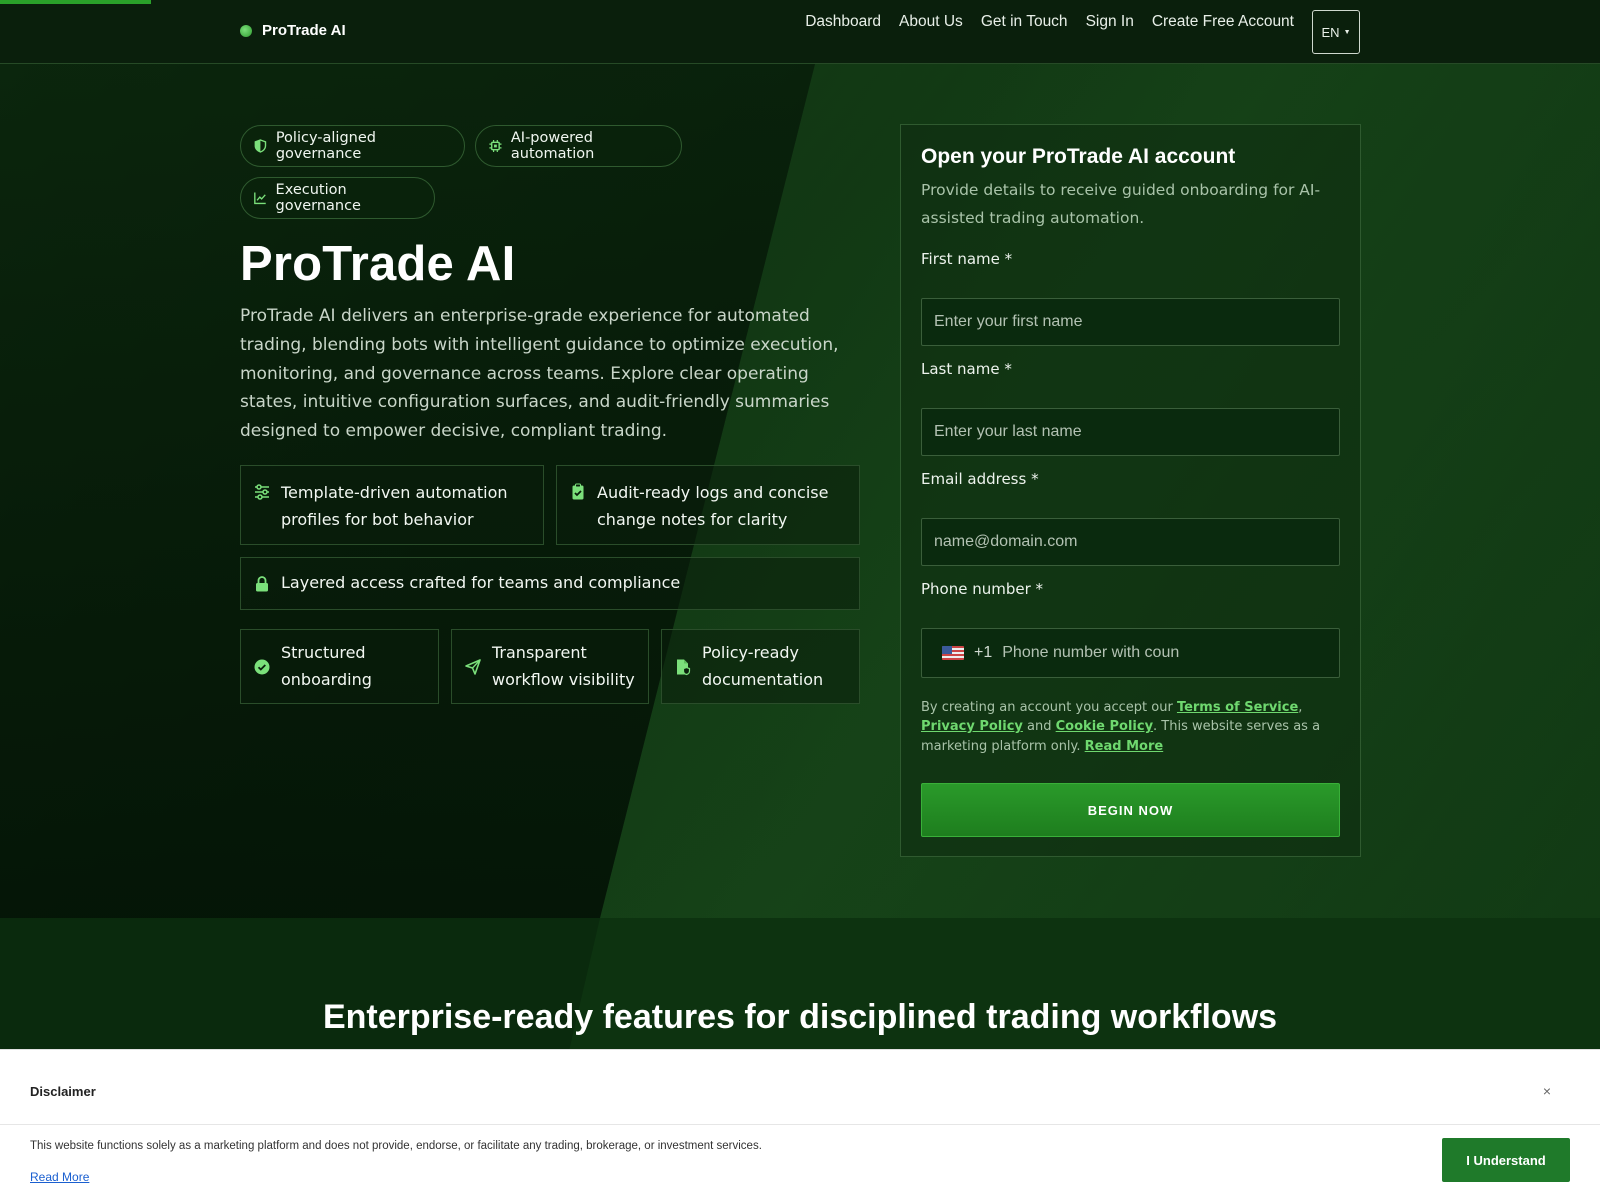 The image size is (1600, 1200). I want to click on badge-policy-aligned: Policy-aligned governance, so click(352, 146).